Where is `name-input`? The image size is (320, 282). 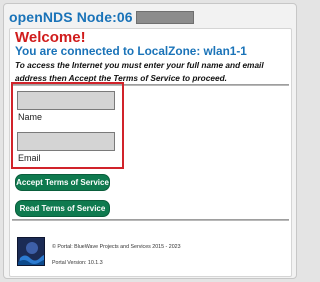
name-input is located at coordinates (66, 100).